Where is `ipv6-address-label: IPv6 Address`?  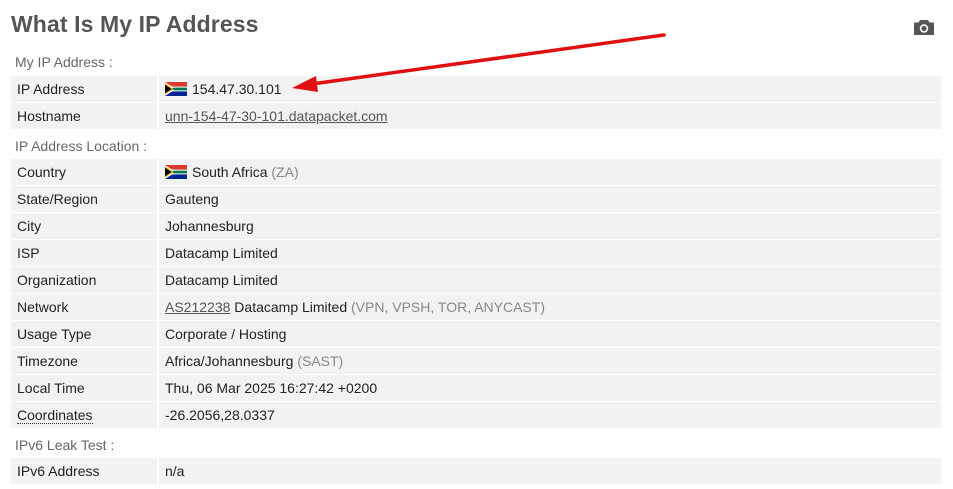 ipv6-address-label: IPv6 Address is located at coordinates (58, 471).